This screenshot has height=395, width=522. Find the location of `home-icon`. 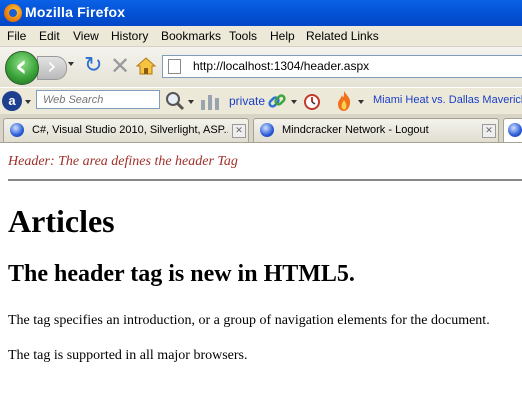

home-icon is located at coordinates (146, 66).